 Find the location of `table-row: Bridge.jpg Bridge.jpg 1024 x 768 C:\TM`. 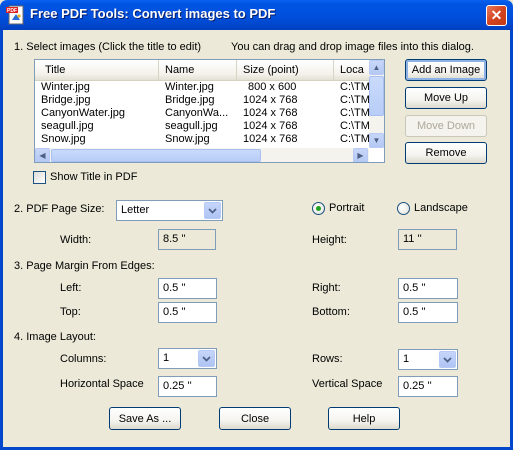

table-row: Bridge.jpg Bridge.jpg 1024 x 768 C:\TM is located at coordinates (202, 100).